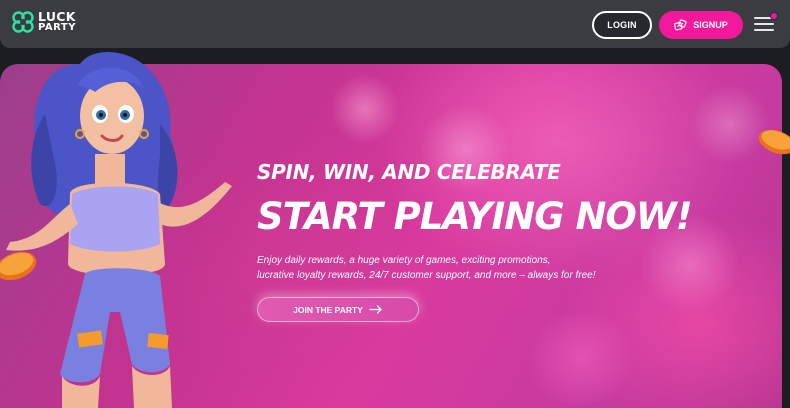  Describe the element at coordinates (375, 309) in the screenshot. I see `arrow-right-icon` at that location.